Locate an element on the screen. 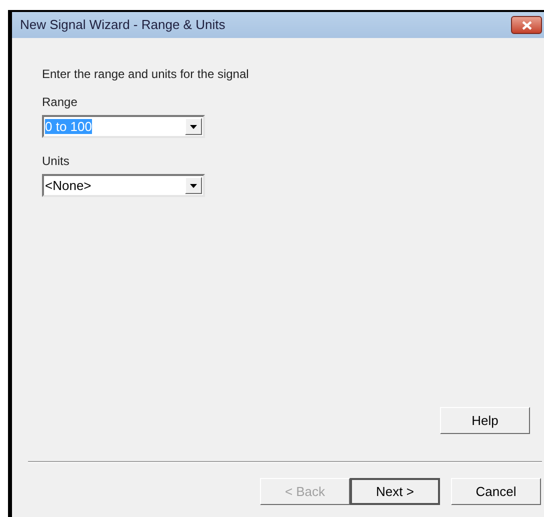  dialog-button: Next > is located at coordinates (395, 491).